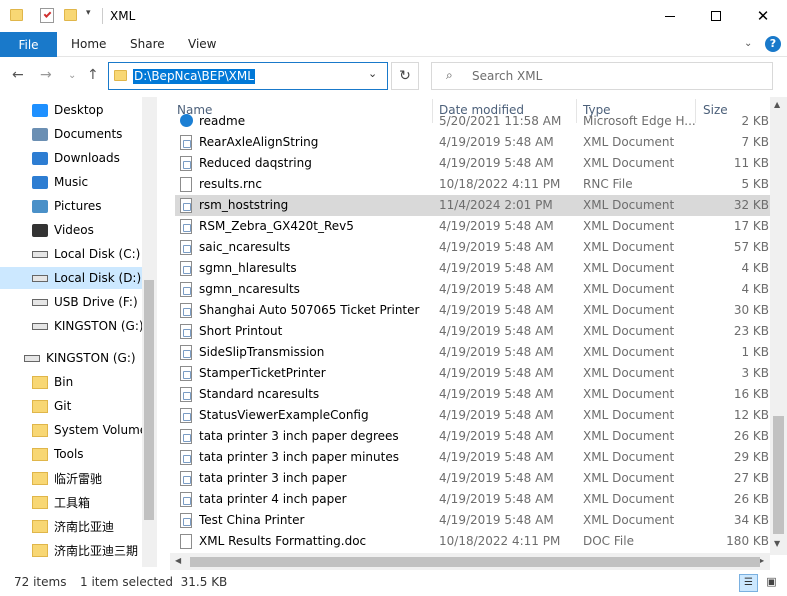 This screenshot has height=596, width=787. Describe the element at coordinates (773, 44) in the screenshot. I see `help-icon: ?` at that location.